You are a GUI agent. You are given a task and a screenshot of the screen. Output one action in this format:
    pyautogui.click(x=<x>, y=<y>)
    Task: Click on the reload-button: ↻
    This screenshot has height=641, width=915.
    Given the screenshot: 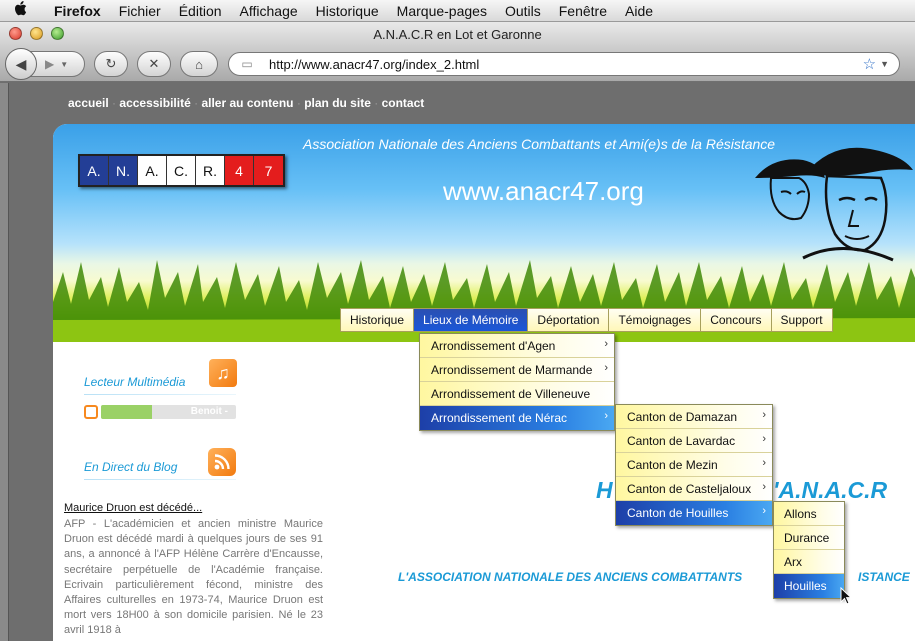 What is the action you would take?
    pyautogui.click(x=111, y=64)
    